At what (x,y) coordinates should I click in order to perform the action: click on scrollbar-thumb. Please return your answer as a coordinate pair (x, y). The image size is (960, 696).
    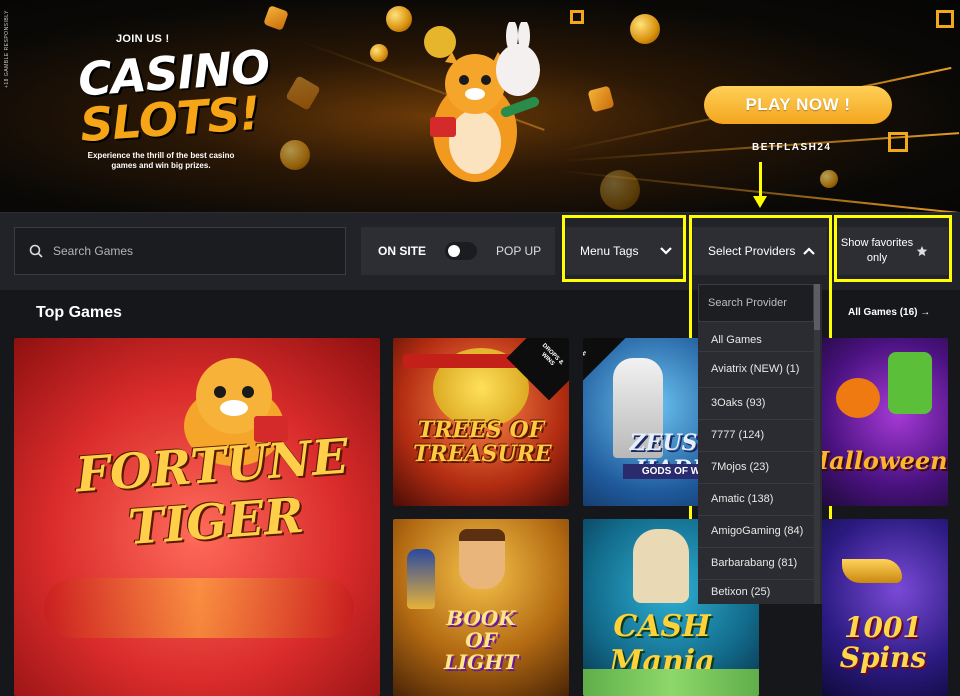
    Looking at the image, I should click on (817, 307).